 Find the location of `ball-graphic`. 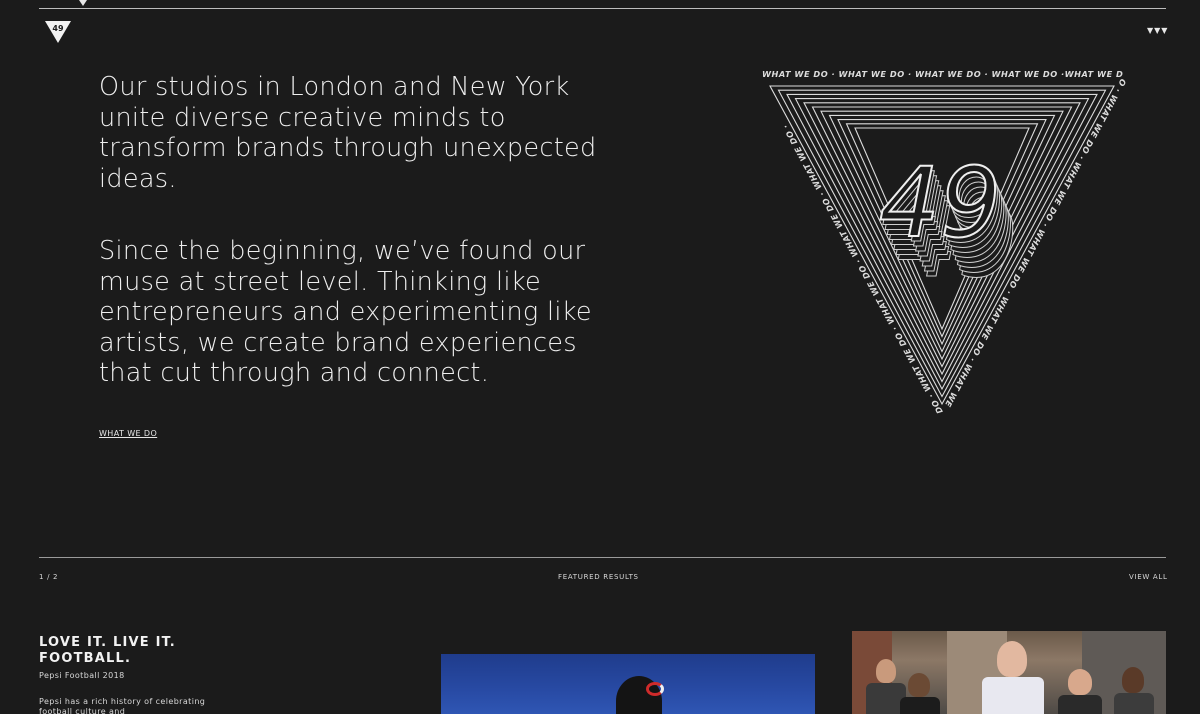

ball-graphic is located at coordinates (655, 689).